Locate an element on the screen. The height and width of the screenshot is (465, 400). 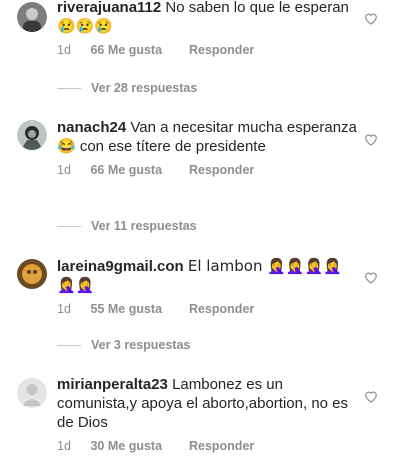
view-replies-label: Ver 3 respuestas is located at coordinates (141, 345).